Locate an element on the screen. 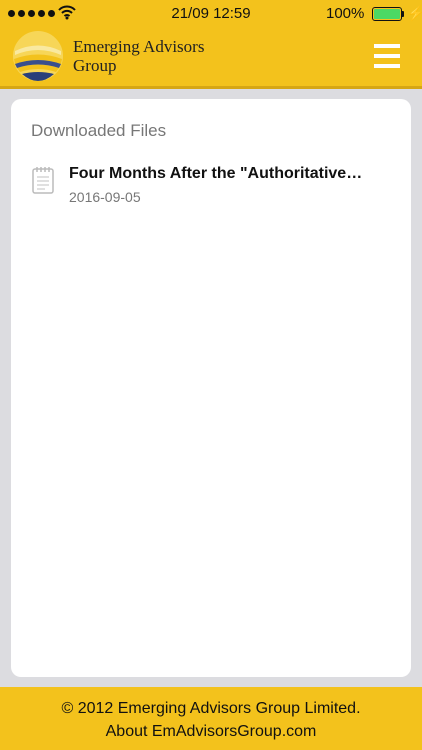 The height and width of the screenshot is (750, 422). hamburger-menu-button is located at coordinates (386, 56).